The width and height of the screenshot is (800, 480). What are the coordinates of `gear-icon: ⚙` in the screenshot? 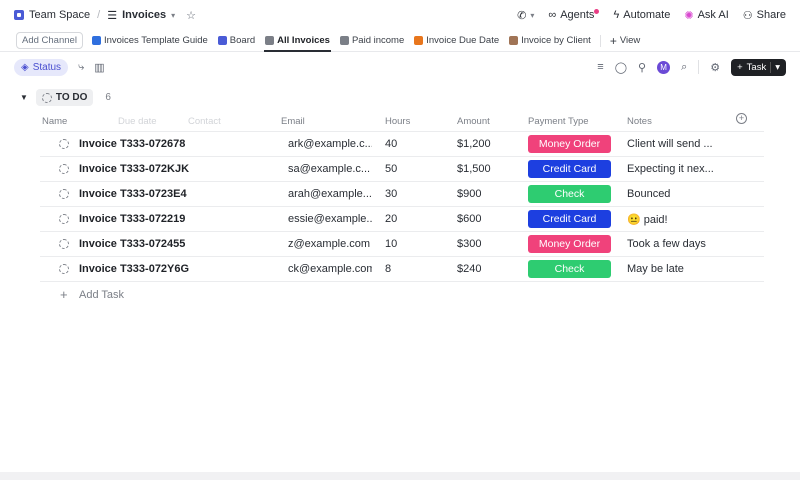 It's located at (715, 67).